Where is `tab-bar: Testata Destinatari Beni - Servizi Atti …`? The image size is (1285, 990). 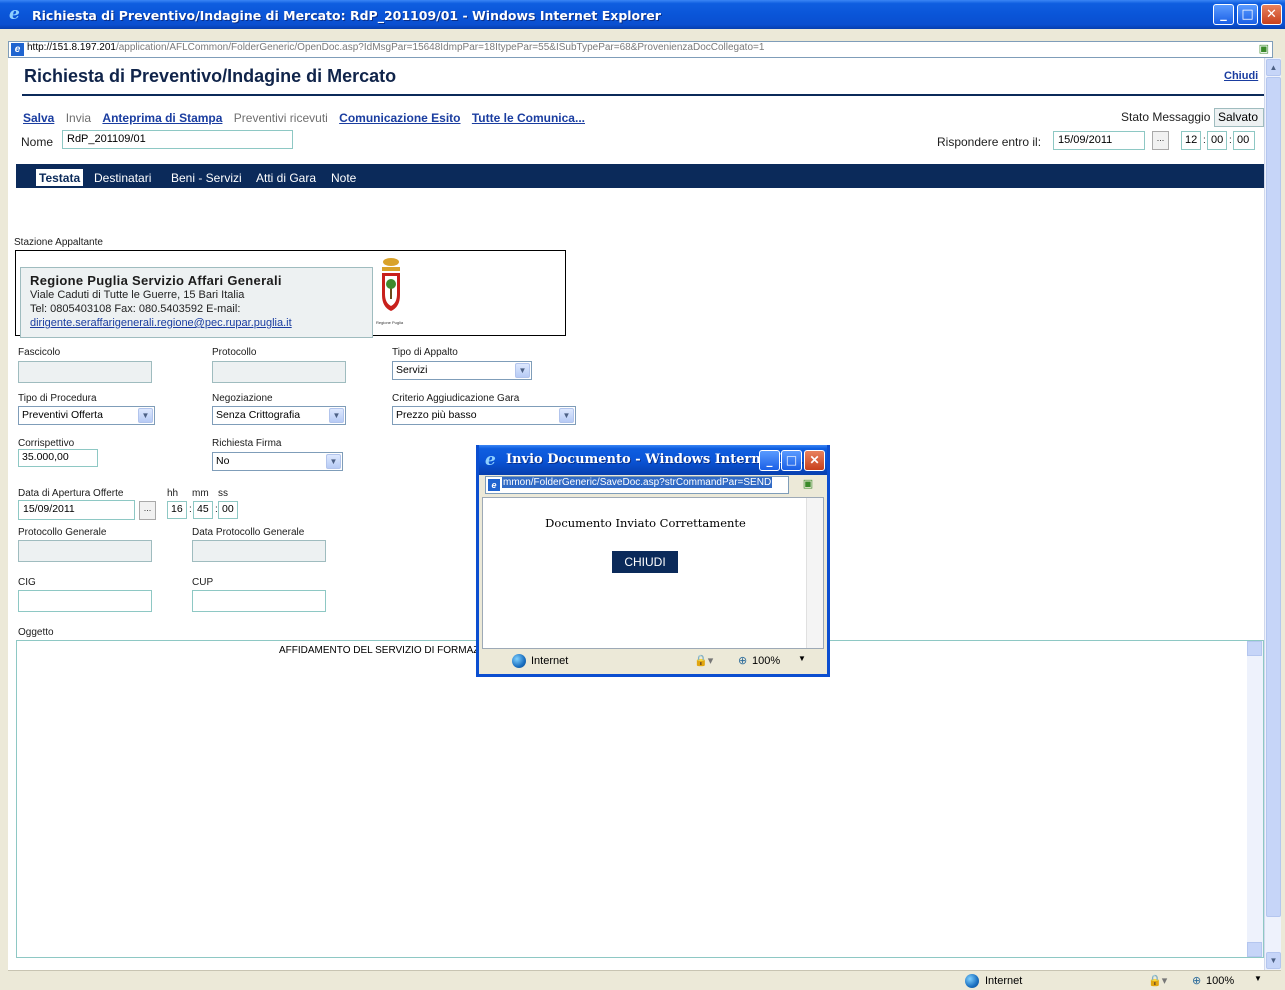 tab-bar: Testata Destinatari Beni - Servizi Atti … is located at coordinates (640, 176).